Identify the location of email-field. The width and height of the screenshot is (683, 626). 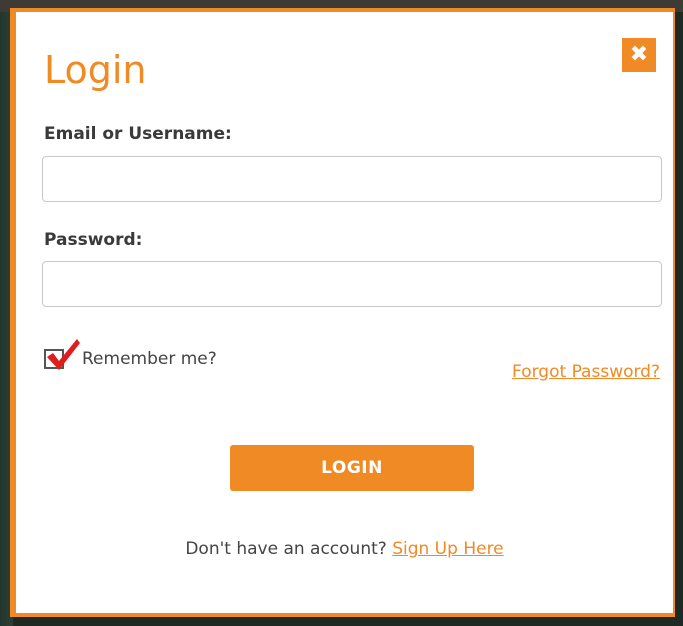
(352, 179).